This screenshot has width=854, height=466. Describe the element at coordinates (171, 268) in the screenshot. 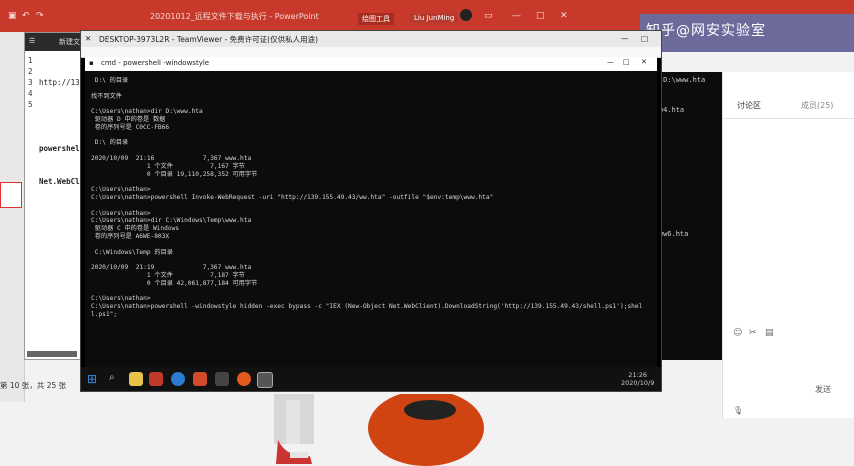

I see `console-line: 2020/10/09 21:19 7,367 www.hta` at that location.